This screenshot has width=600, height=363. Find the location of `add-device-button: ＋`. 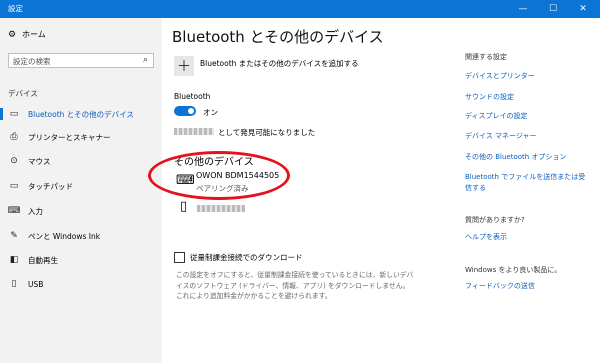

add-device-button: ＋ is located at coordinates (184, 66).